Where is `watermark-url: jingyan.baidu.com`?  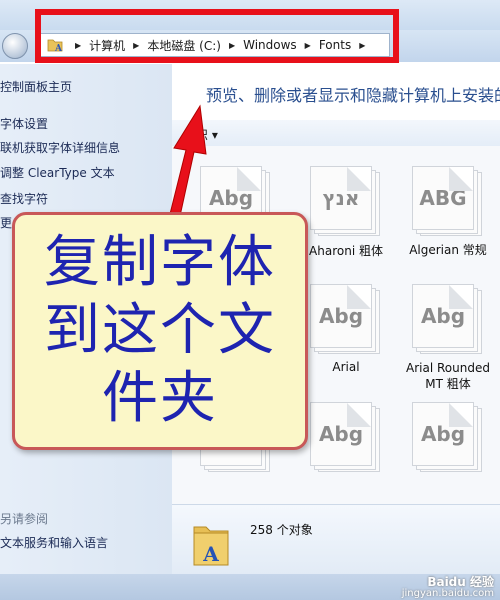
watermark-url: jingyan.baidu.com is located at coordinates (447, 593).